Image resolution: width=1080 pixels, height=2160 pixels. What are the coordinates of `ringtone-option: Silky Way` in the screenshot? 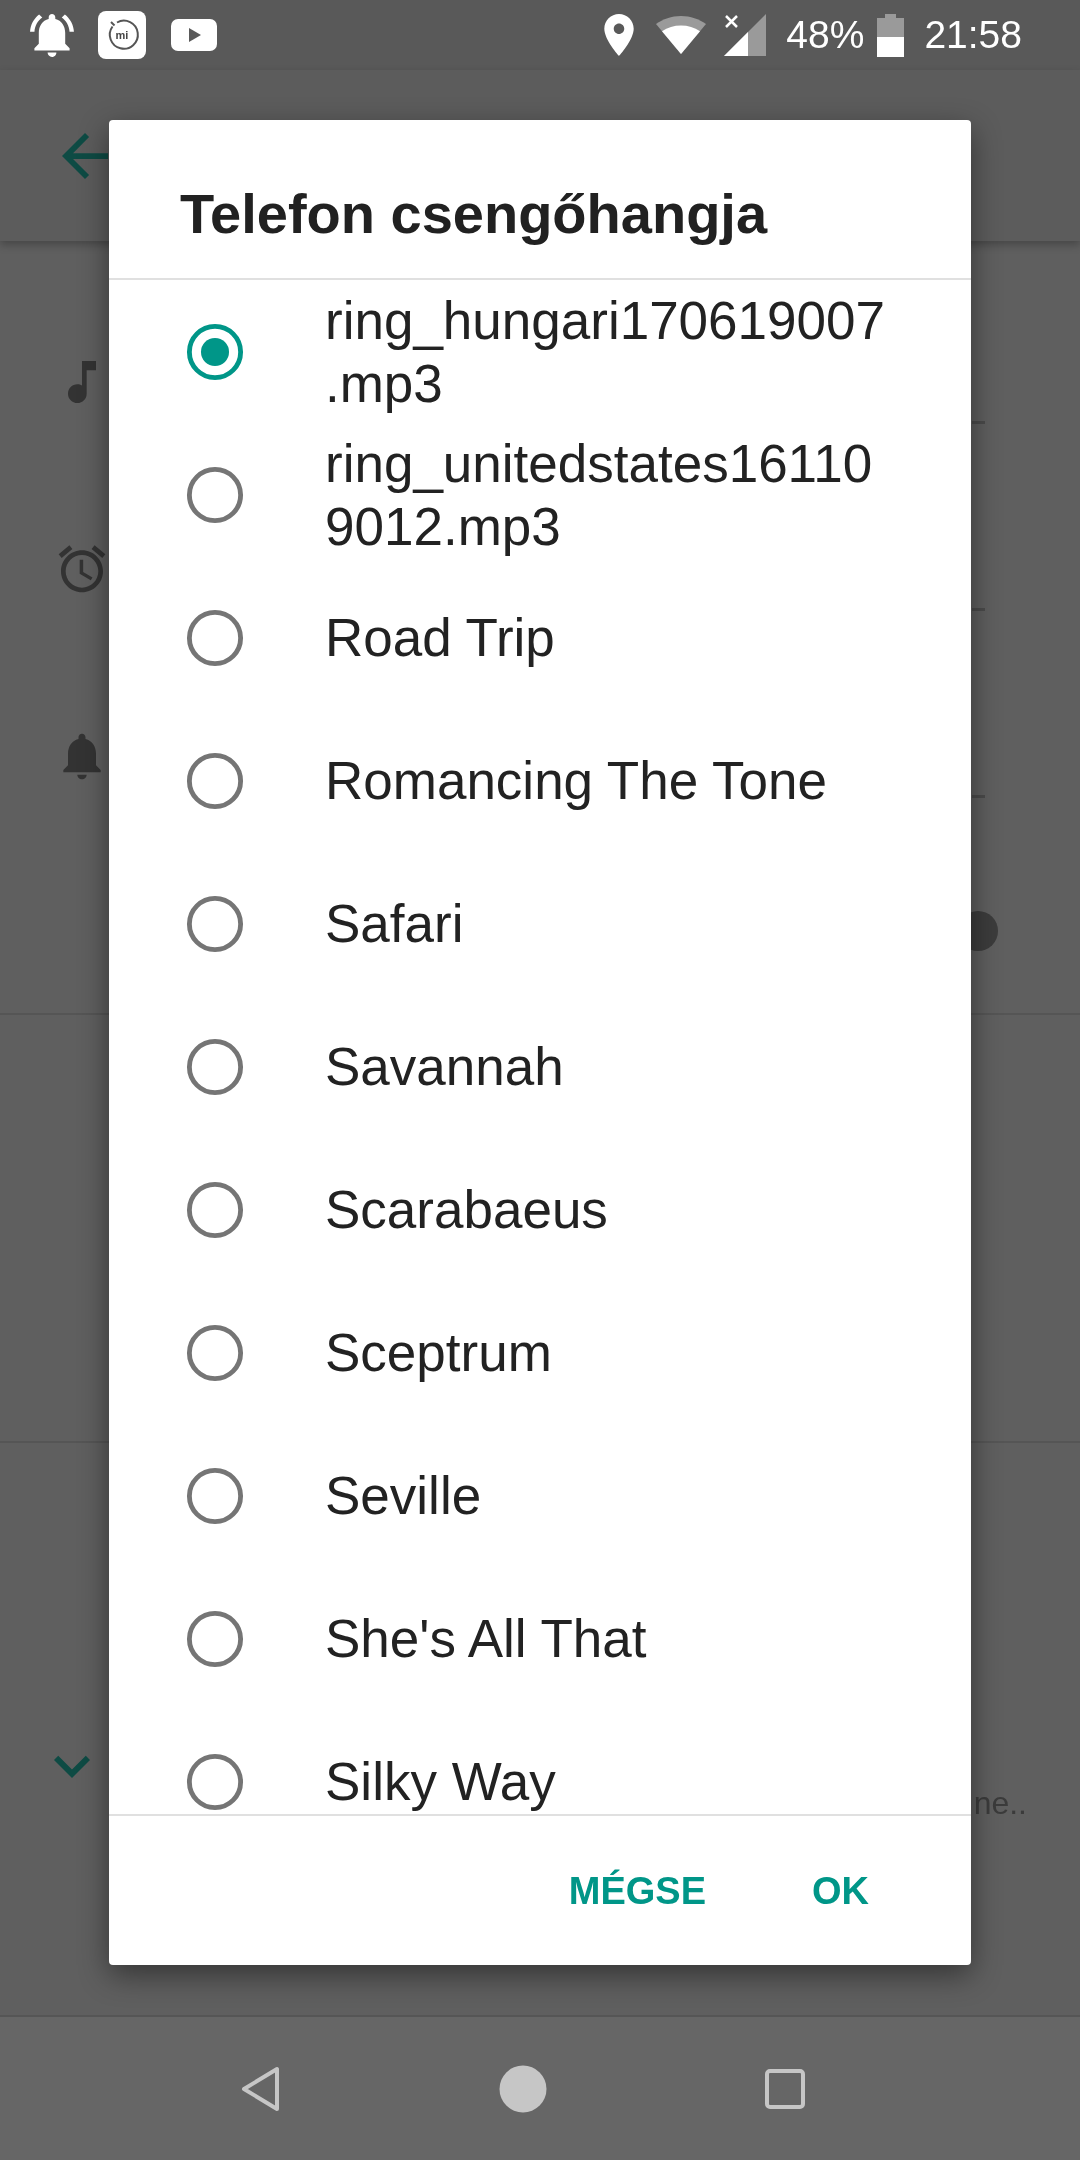 It's located at (540, 1762).